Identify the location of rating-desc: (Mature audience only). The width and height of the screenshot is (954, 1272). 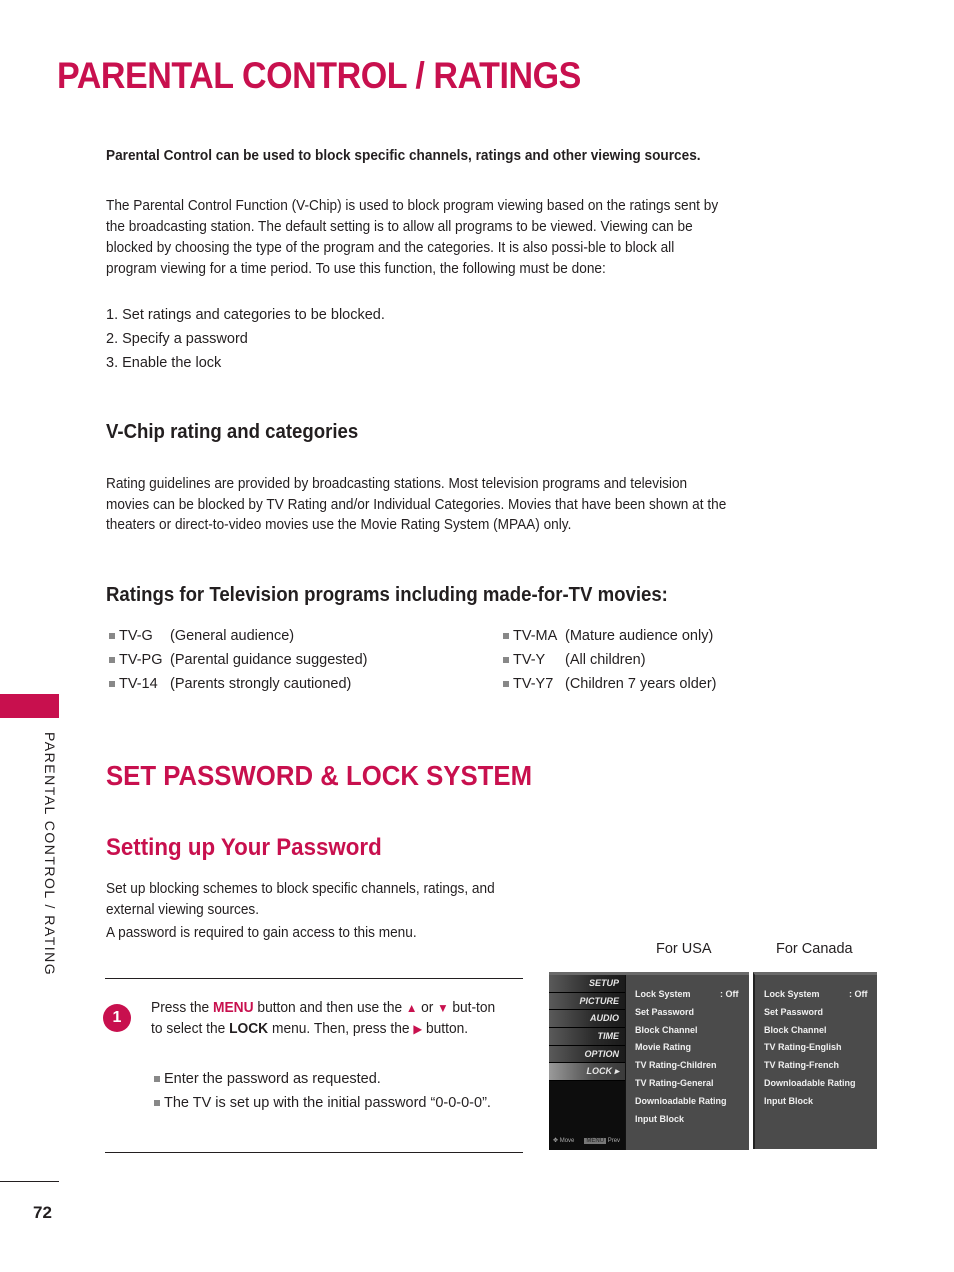
(639, 636).